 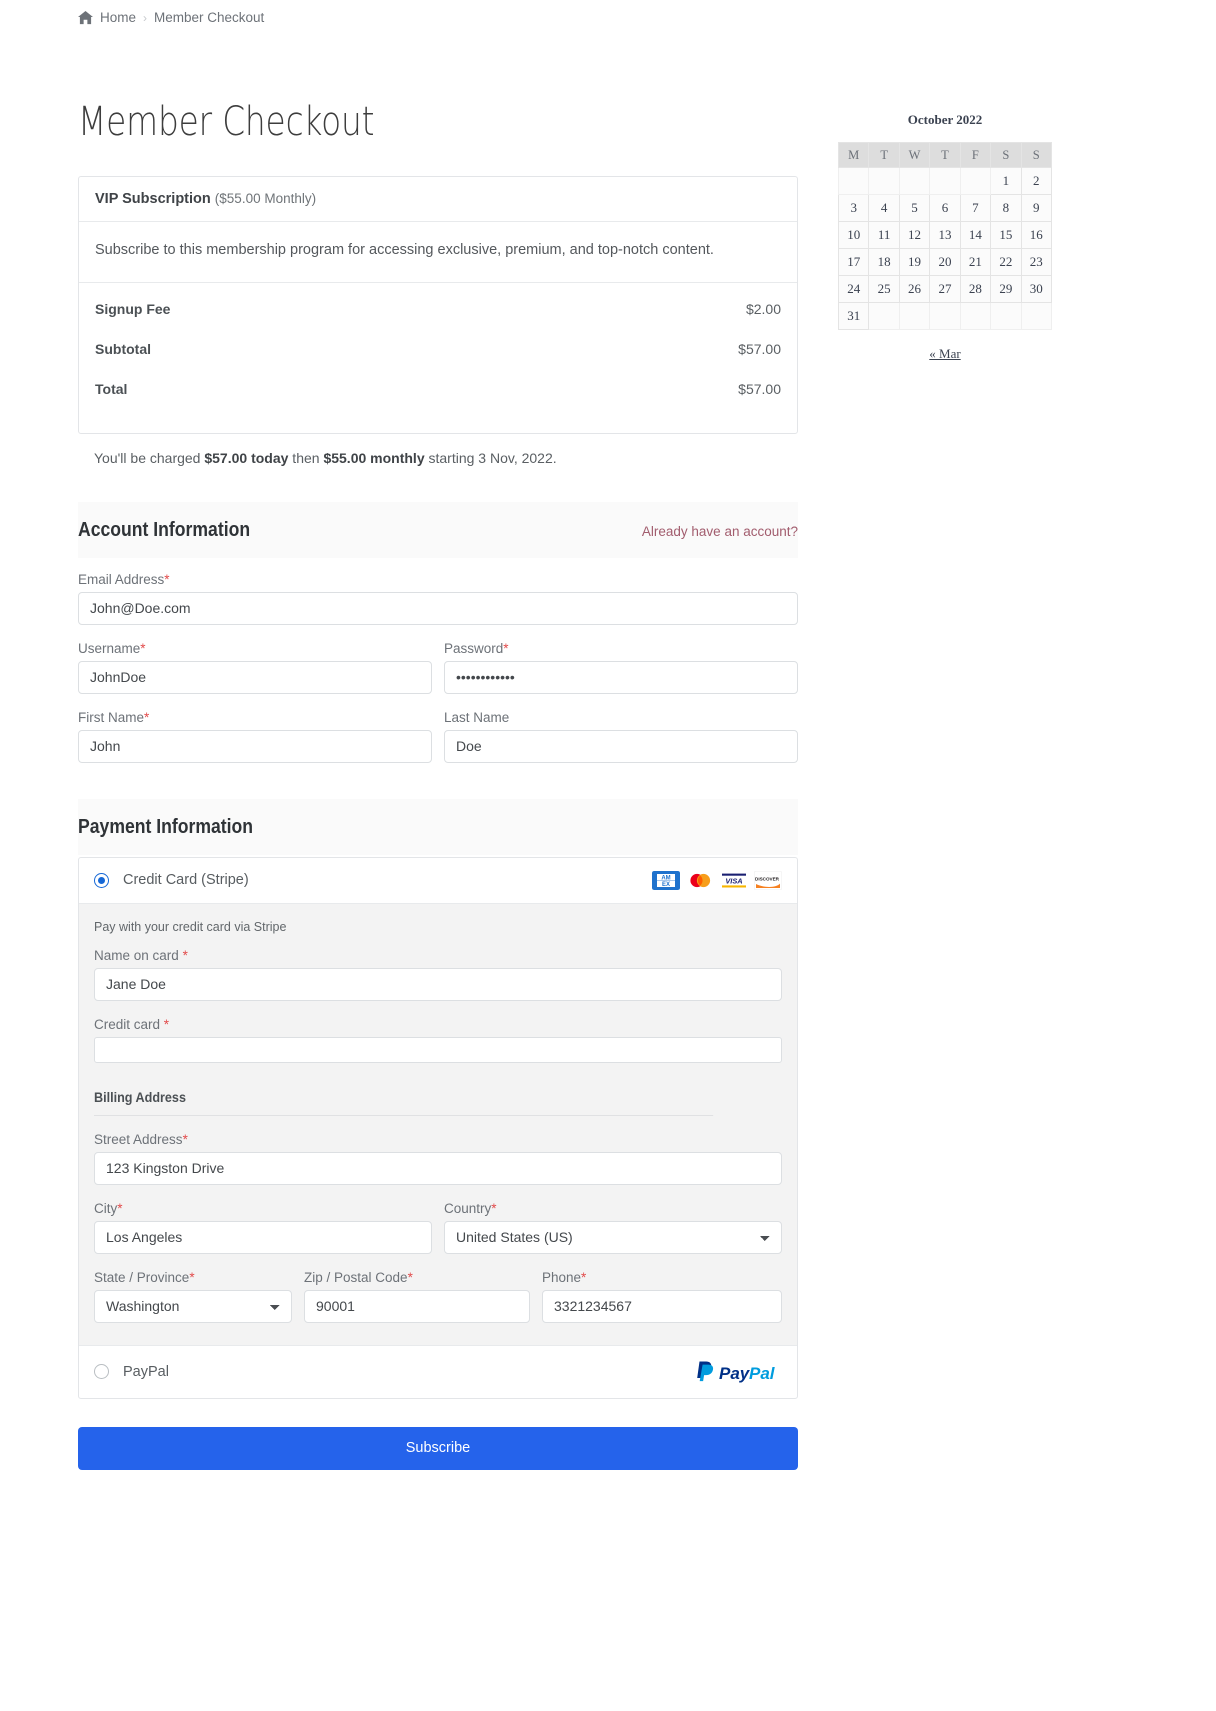 What do you see at coordinates (474, 648) in the screenshot?
I see `password-label-text: Password` at bounding box center [474, 648].